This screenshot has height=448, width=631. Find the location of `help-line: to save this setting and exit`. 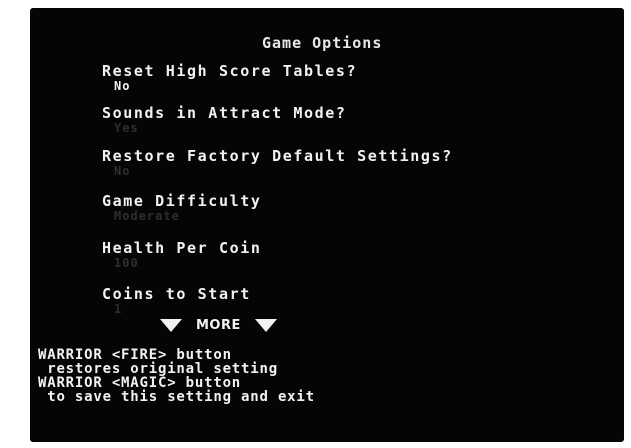

help-line: to save this setting and exit is located at coordinates (176, 397).